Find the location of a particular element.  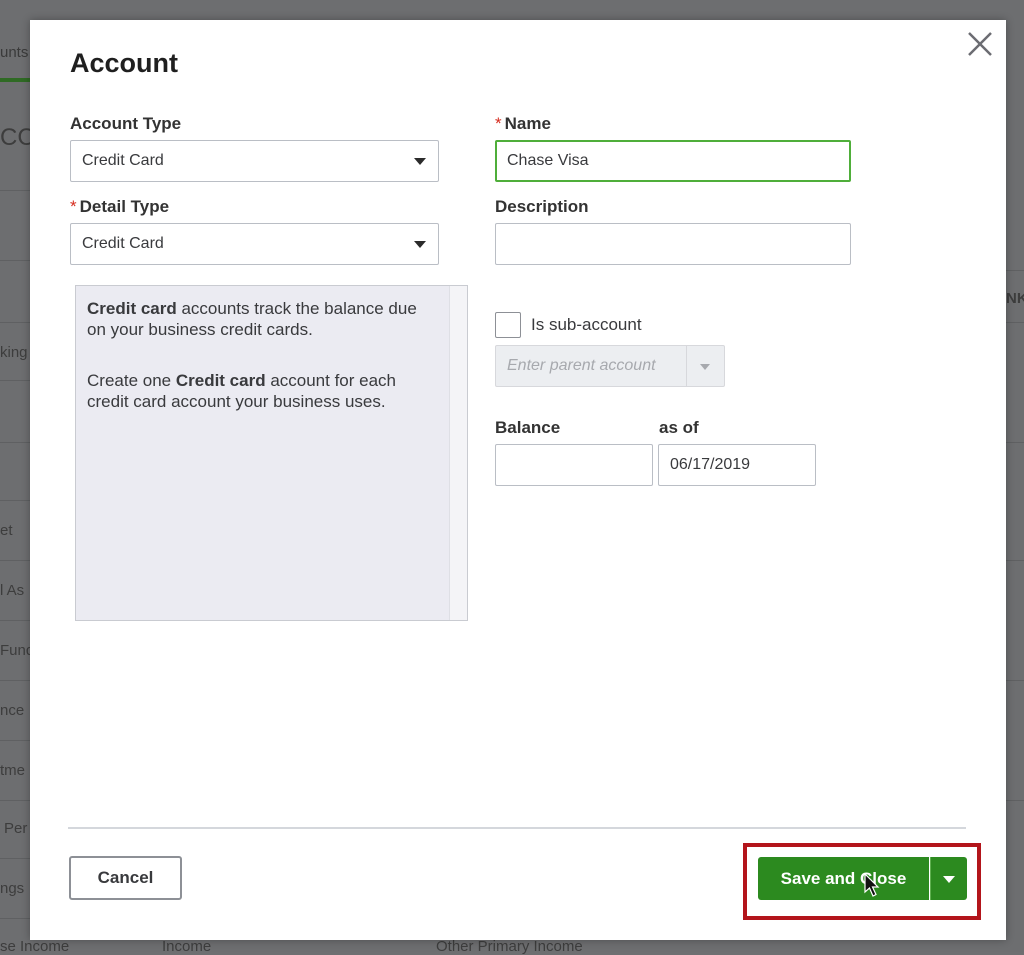

dialog-title: Account is located at coordinates (124, 63).